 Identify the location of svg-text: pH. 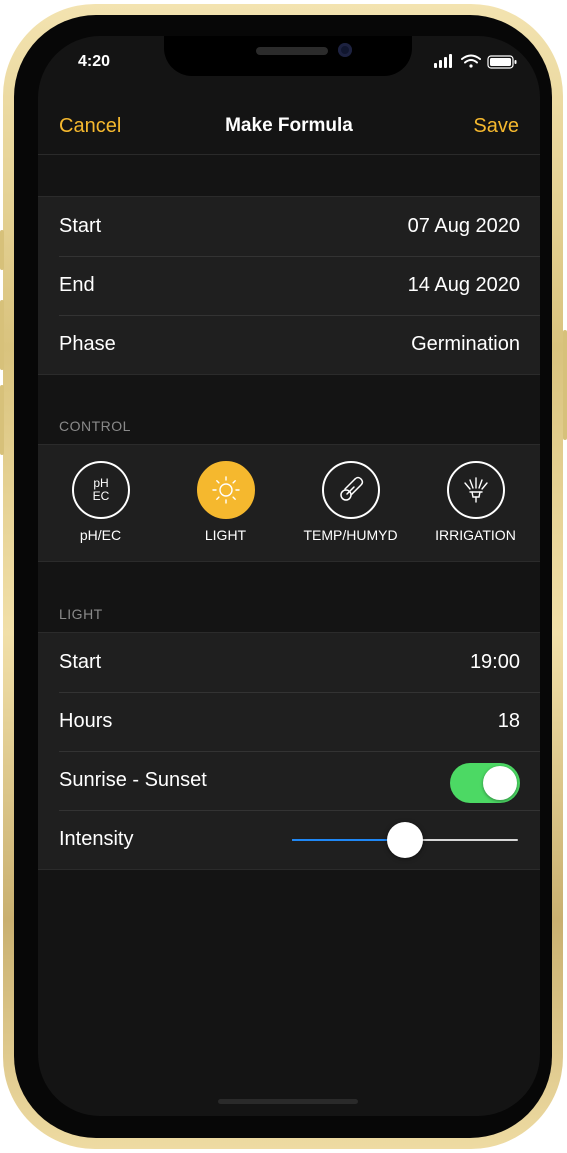
(100, 483).